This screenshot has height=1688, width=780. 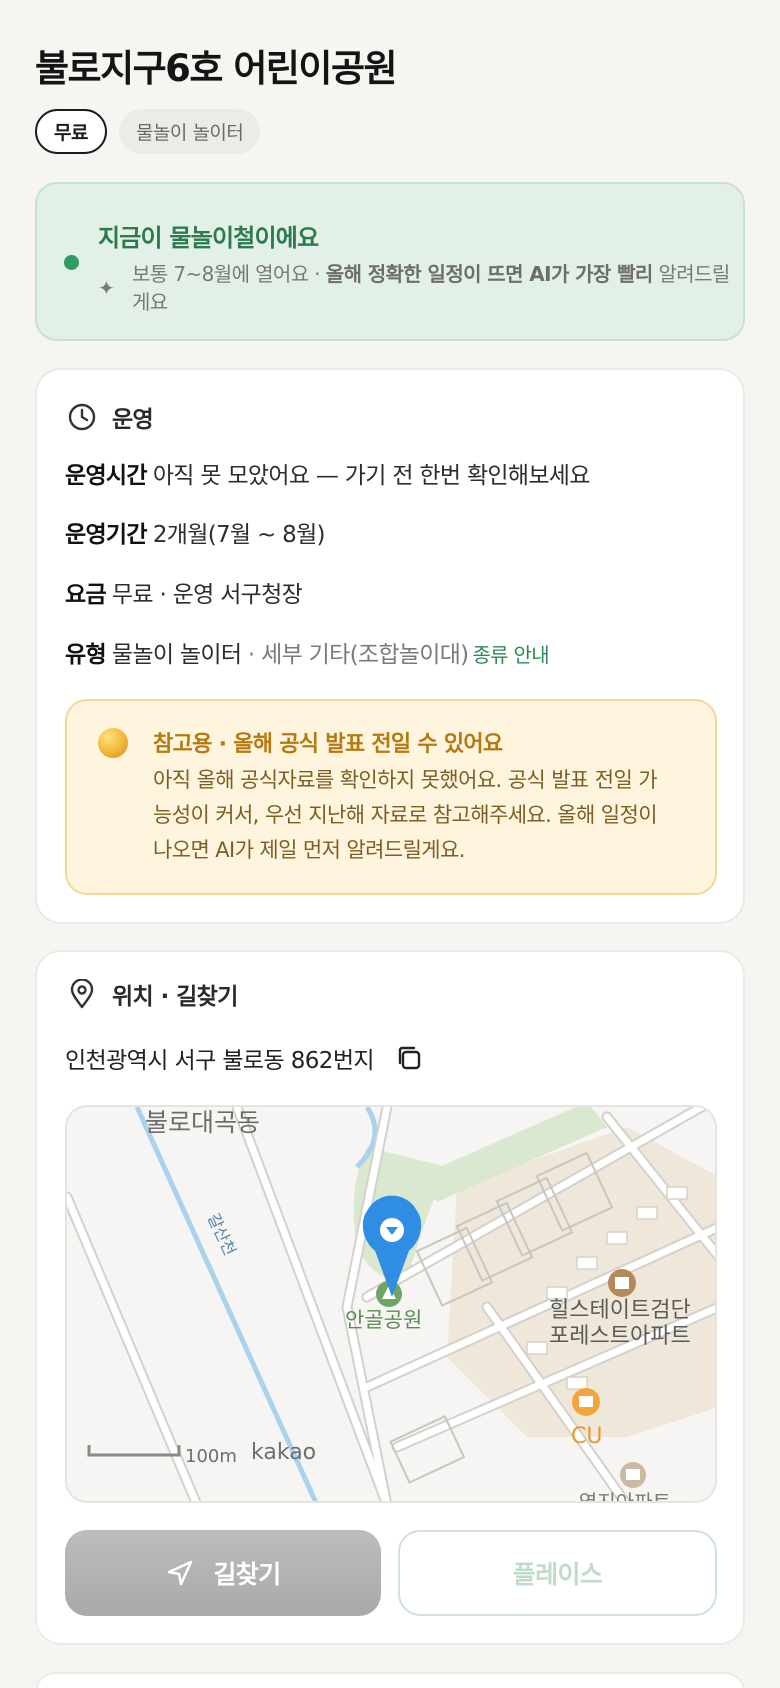 I want to click on type-row: 유형 물놀이 놀이터 · 세부 기타(조합놀이대) 종류 안내, so click(x=307, y=652).